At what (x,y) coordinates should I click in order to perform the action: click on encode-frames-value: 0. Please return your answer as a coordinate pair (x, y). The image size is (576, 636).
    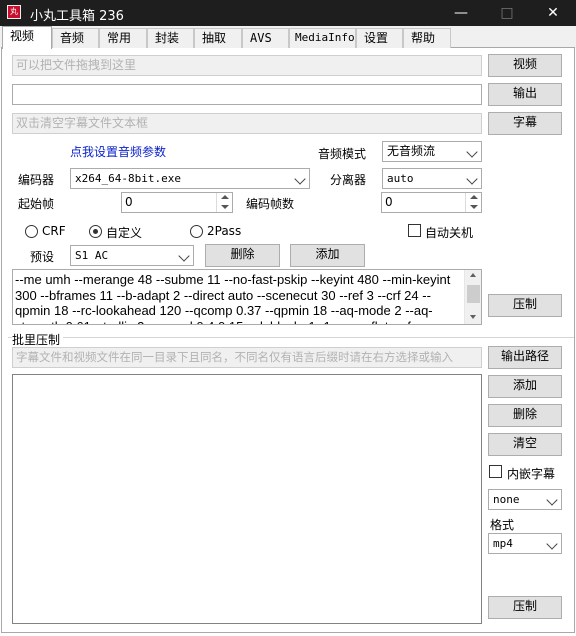
    Looking at the image, I should click on (389, 202).